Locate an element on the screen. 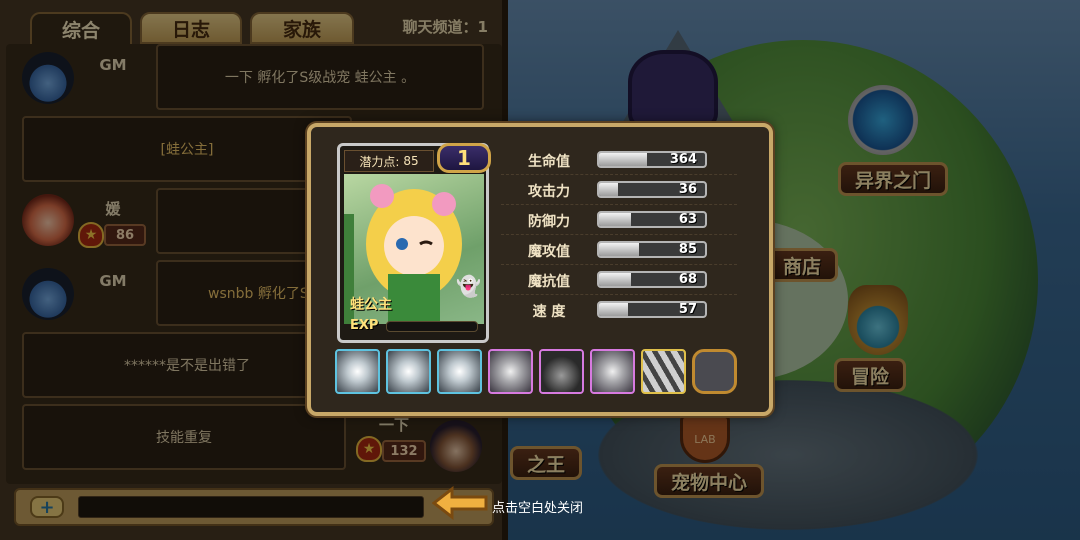 This screenshot has height=540, width=1080. skill-dark-icon is located at coordinates (561, 371).